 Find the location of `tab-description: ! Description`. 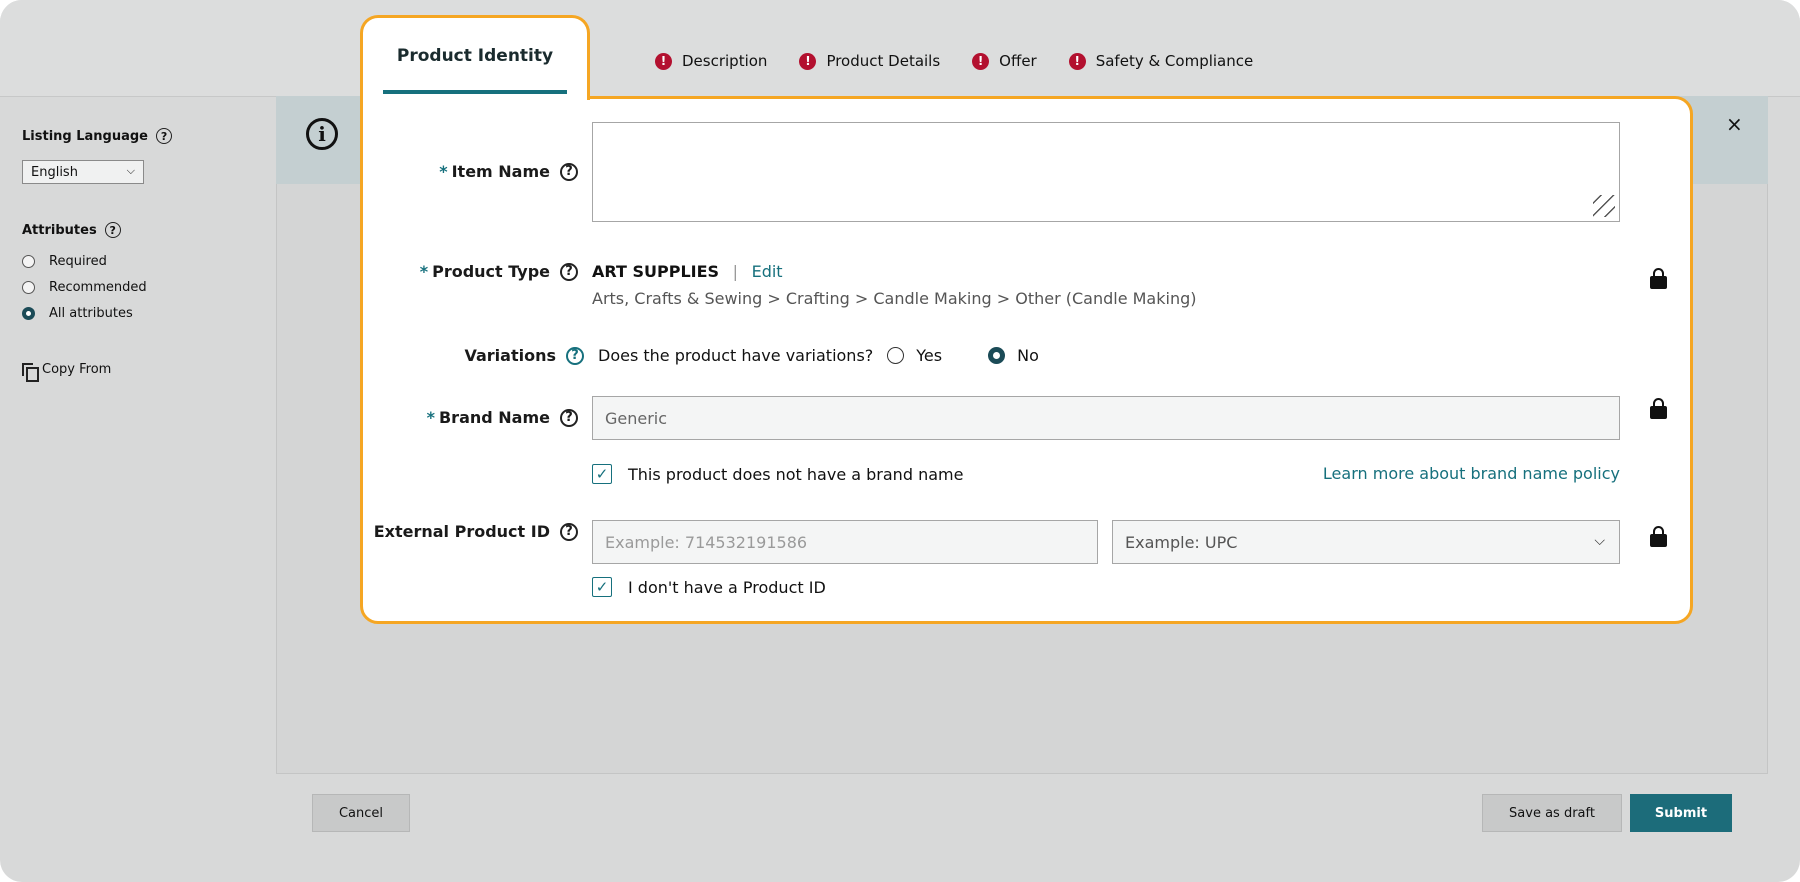

tab-description: ! Description is located at coordinates (711, 61).